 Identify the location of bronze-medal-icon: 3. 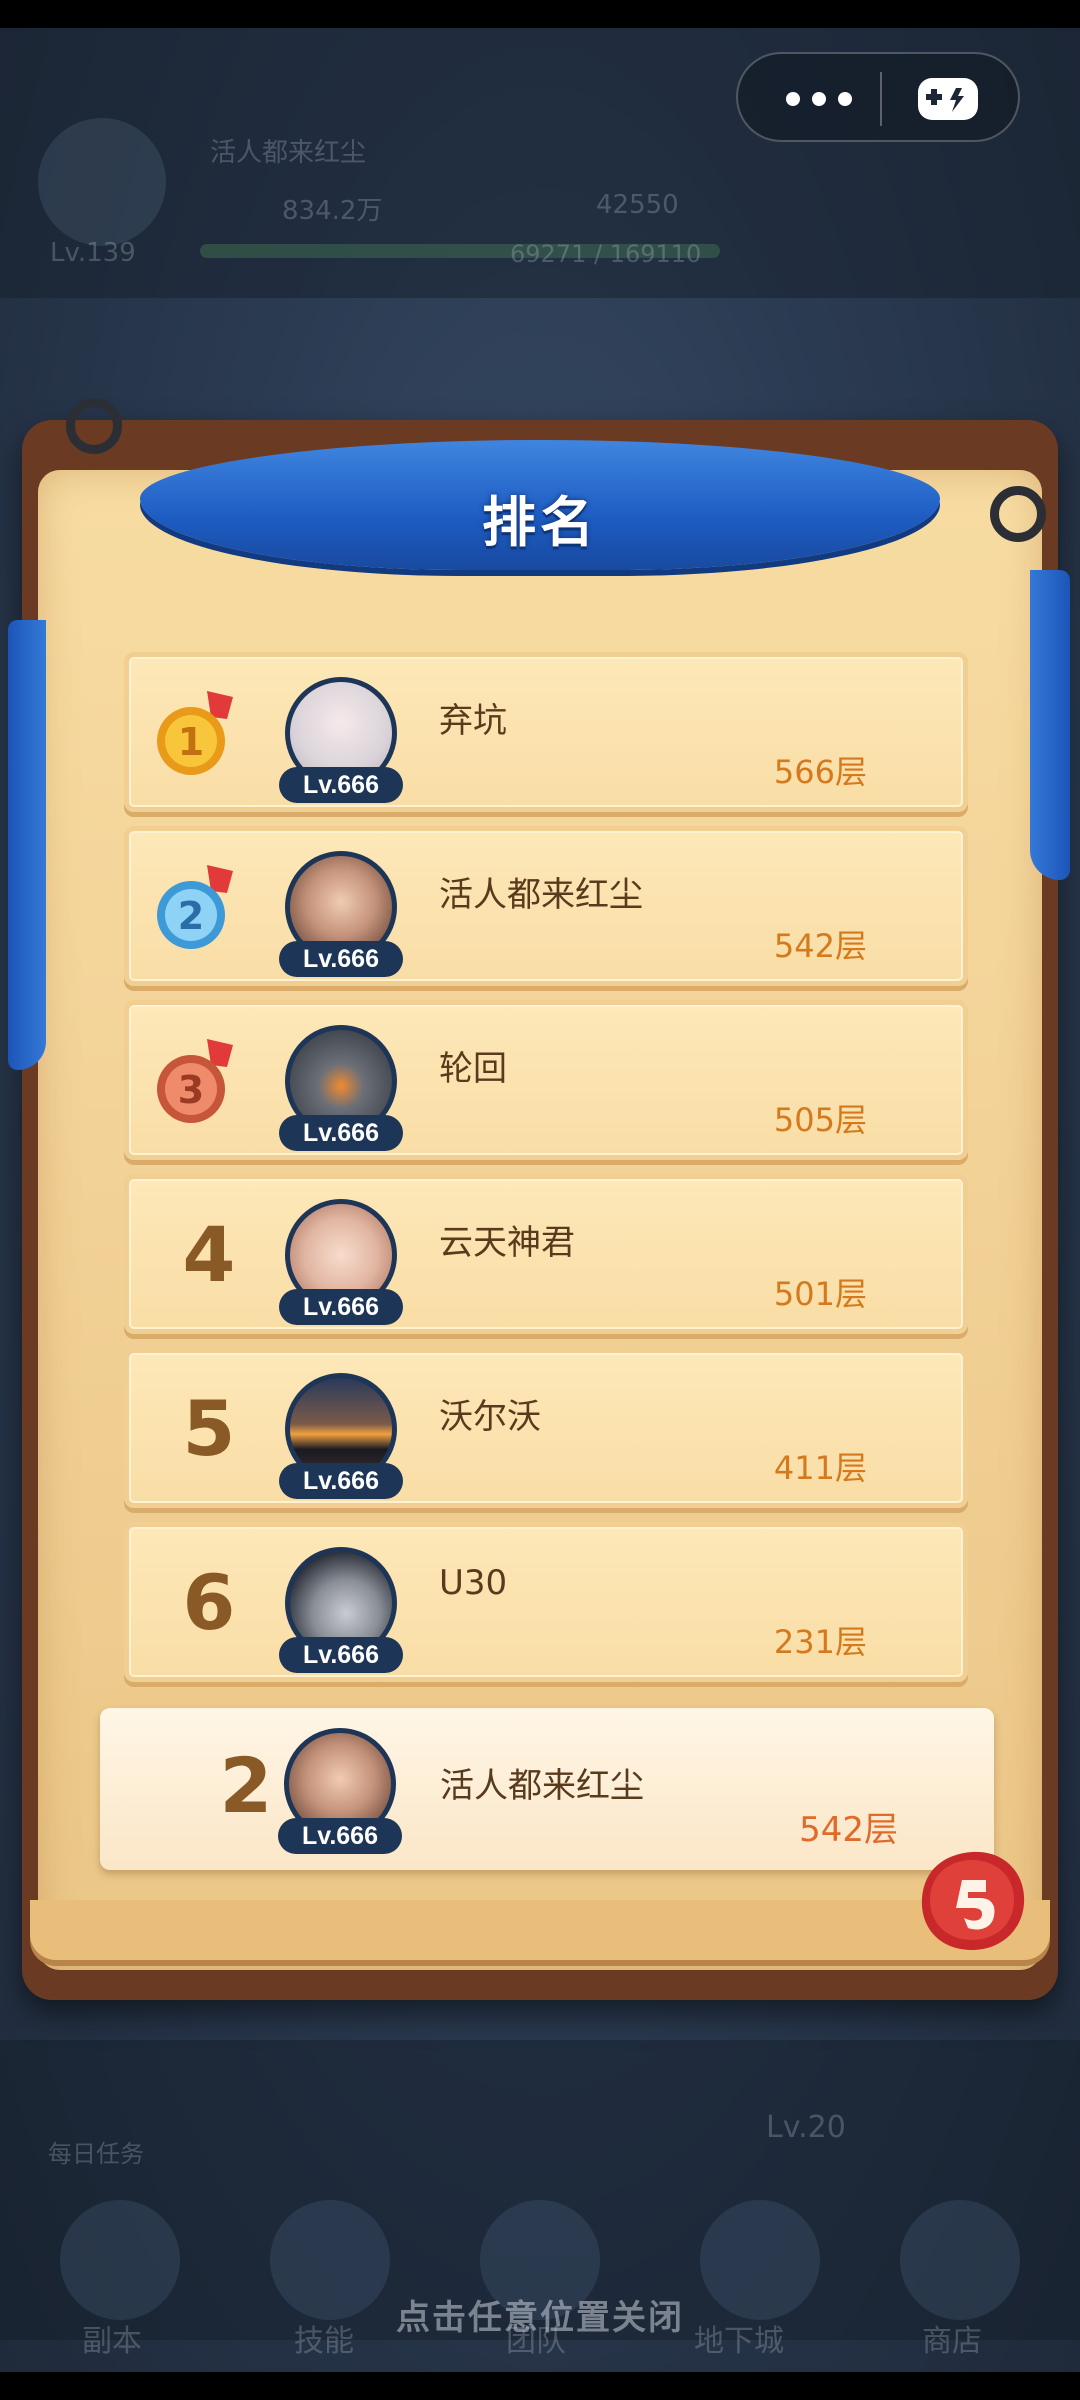
(199, 1081).